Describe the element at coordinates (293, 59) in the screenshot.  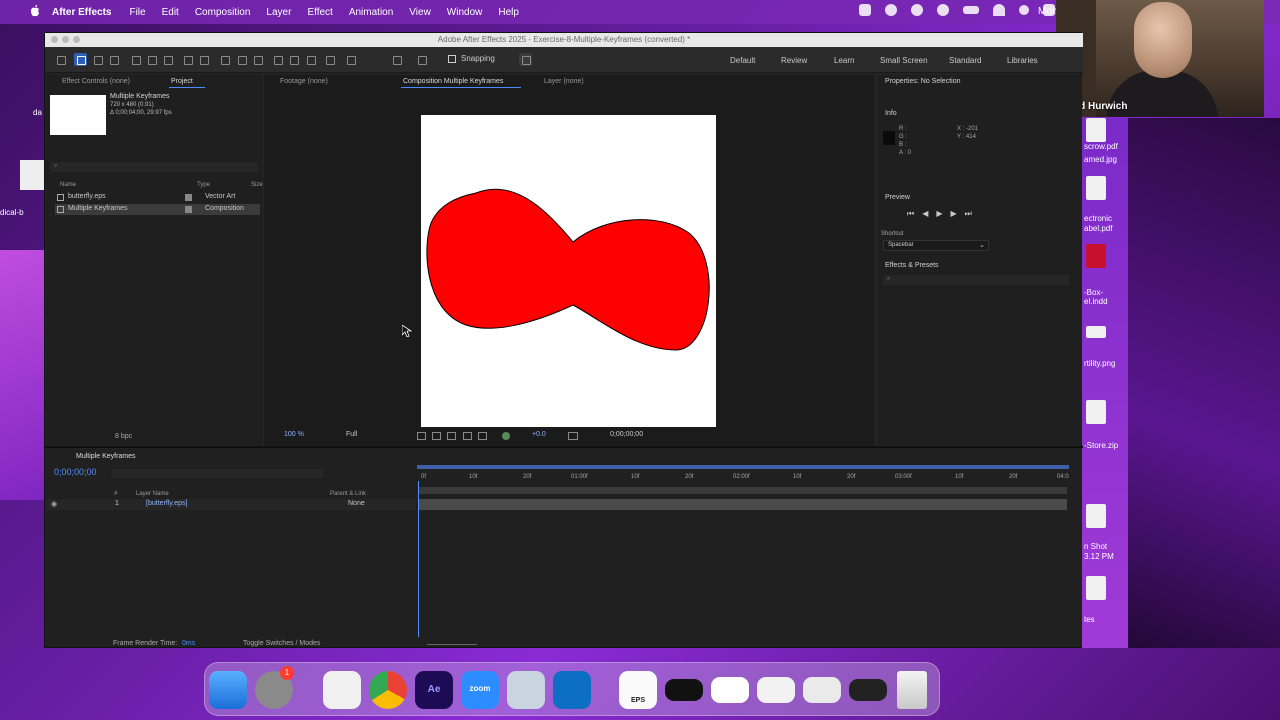
I see `clone-stamp-tool-icon` at that location.